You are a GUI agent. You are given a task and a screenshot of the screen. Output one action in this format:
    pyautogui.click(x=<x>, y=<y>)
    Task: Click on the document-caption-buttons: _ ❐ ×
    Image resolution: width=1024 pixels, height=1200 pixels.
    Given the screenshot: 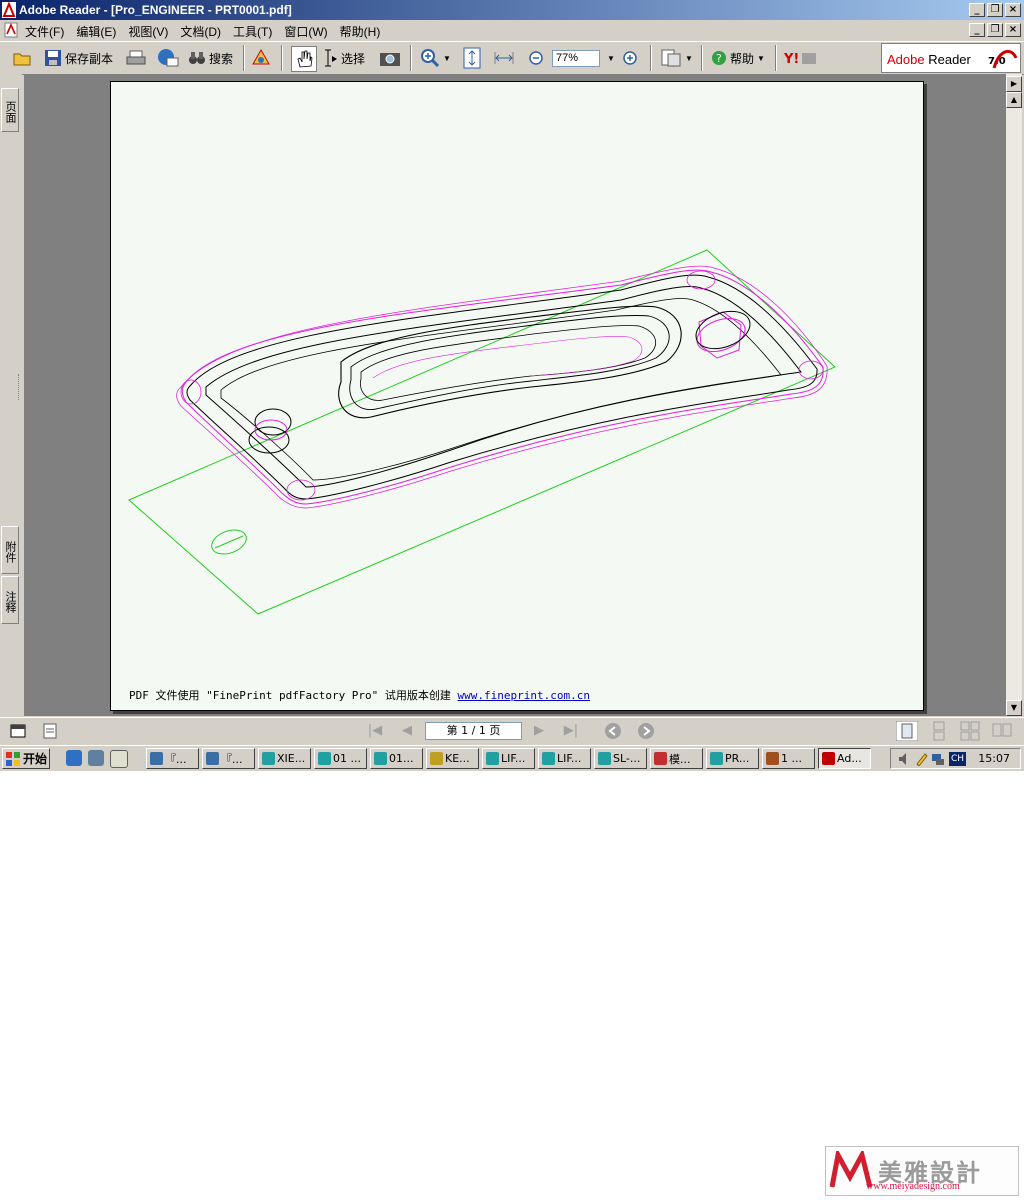 What is the action you would take?
    pyautogui.click(x=995, y=30)
    